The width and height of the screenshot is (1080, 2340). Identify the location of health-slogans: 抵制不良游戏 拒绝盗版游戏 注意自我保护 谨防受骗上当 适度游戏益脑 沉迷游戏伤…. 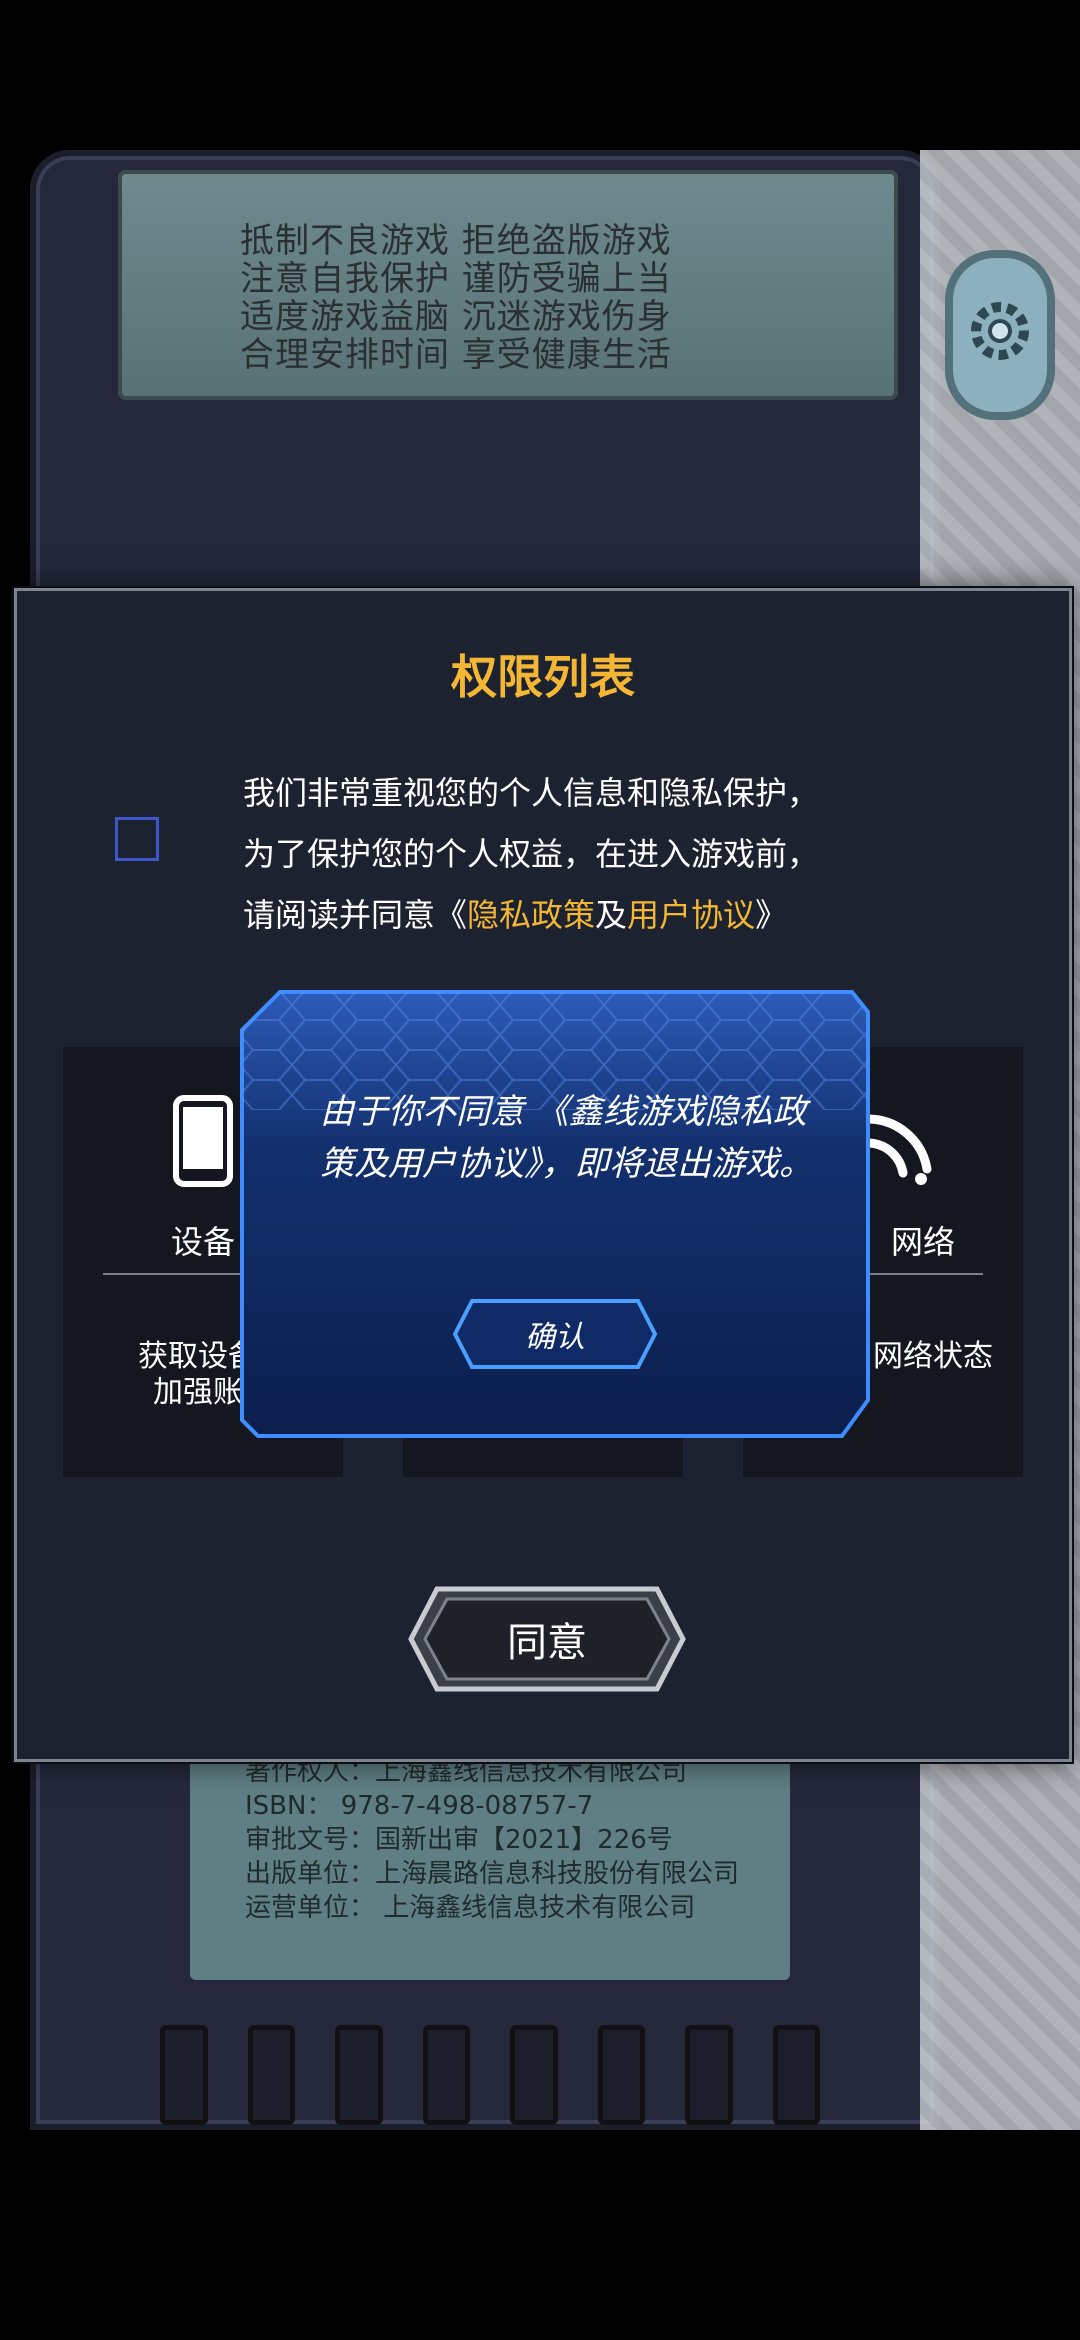
(520, 298).